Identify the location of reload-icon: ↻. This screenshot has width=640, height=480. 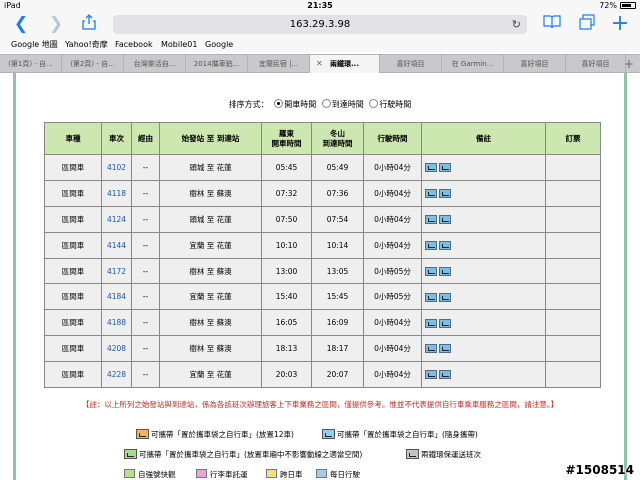
(516, 24).